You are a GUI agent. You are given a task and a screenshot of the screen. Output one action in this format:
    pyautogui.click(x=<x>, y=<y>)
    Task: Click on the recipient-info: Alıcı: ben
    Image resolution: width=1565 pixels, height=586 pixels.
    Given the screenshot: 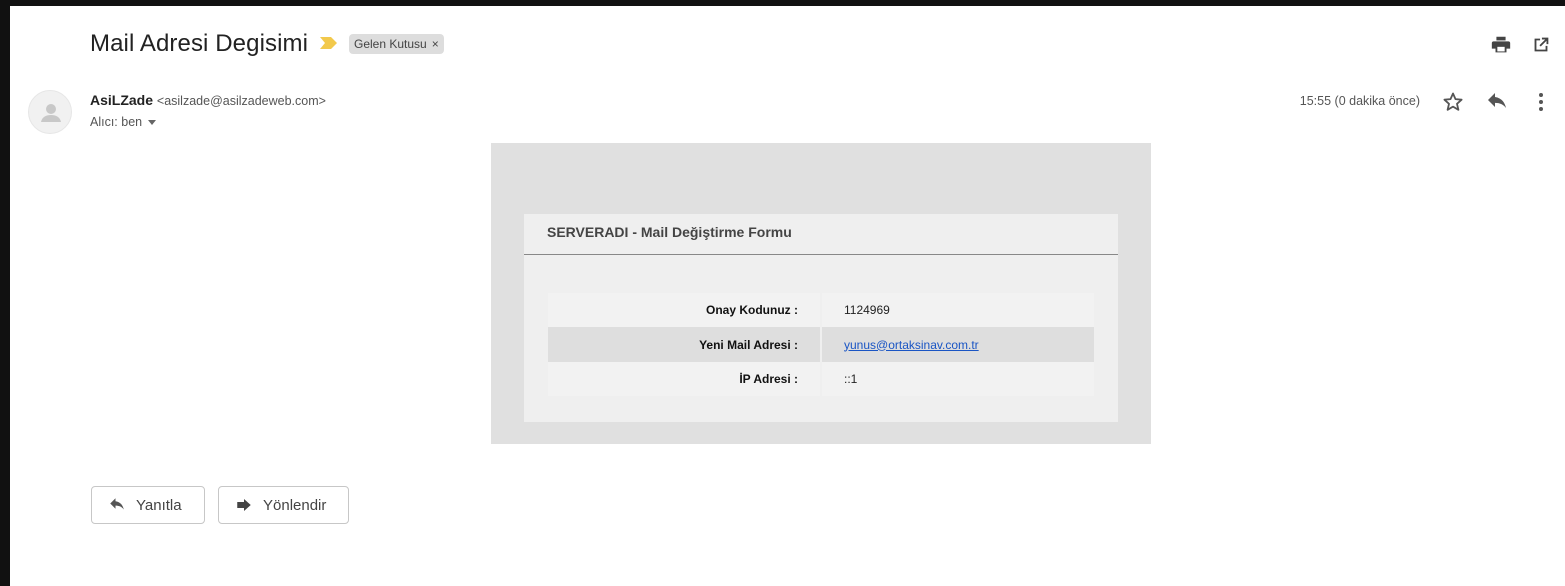 What is the action you would take?
    pyautogui.click(x=123, y=122)
    